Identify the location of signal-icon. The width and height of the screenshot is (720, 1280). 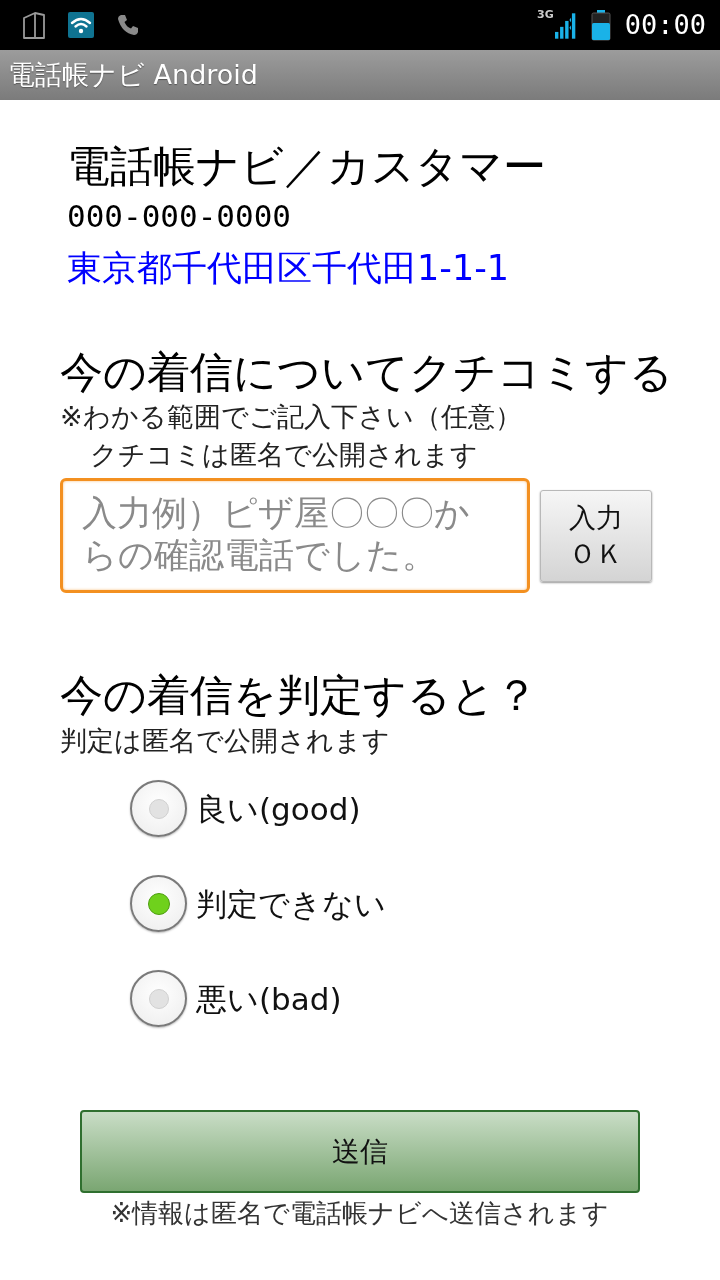
(565, 26).